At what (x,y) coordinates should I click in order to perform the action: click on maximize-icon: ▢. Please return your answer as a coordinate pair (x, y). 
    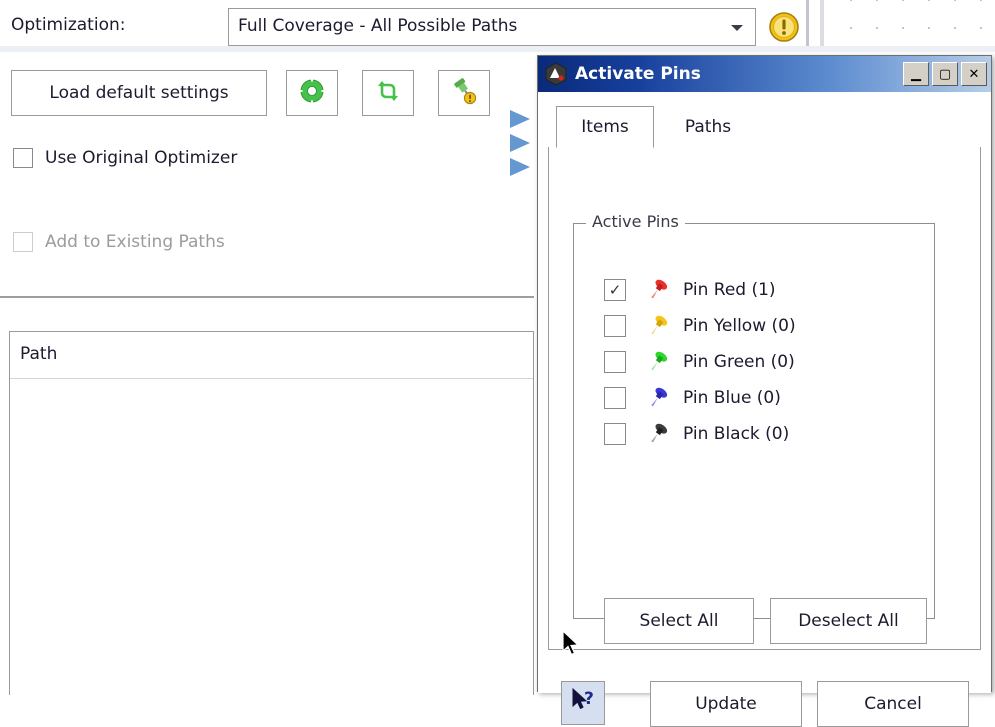
    Looking at the image, I should click on (945, 74).